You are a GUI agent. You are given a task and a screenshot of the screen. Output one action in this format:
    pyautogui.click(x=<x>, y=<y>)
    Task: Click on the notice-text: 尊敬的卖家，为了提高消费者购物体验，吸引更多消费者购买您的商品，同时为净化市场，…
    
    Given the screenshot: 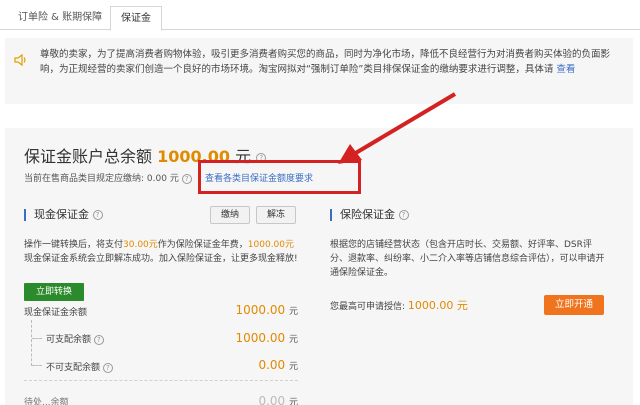 What is the action you would take?
    pyautogui.click(x=325, y=62)
    